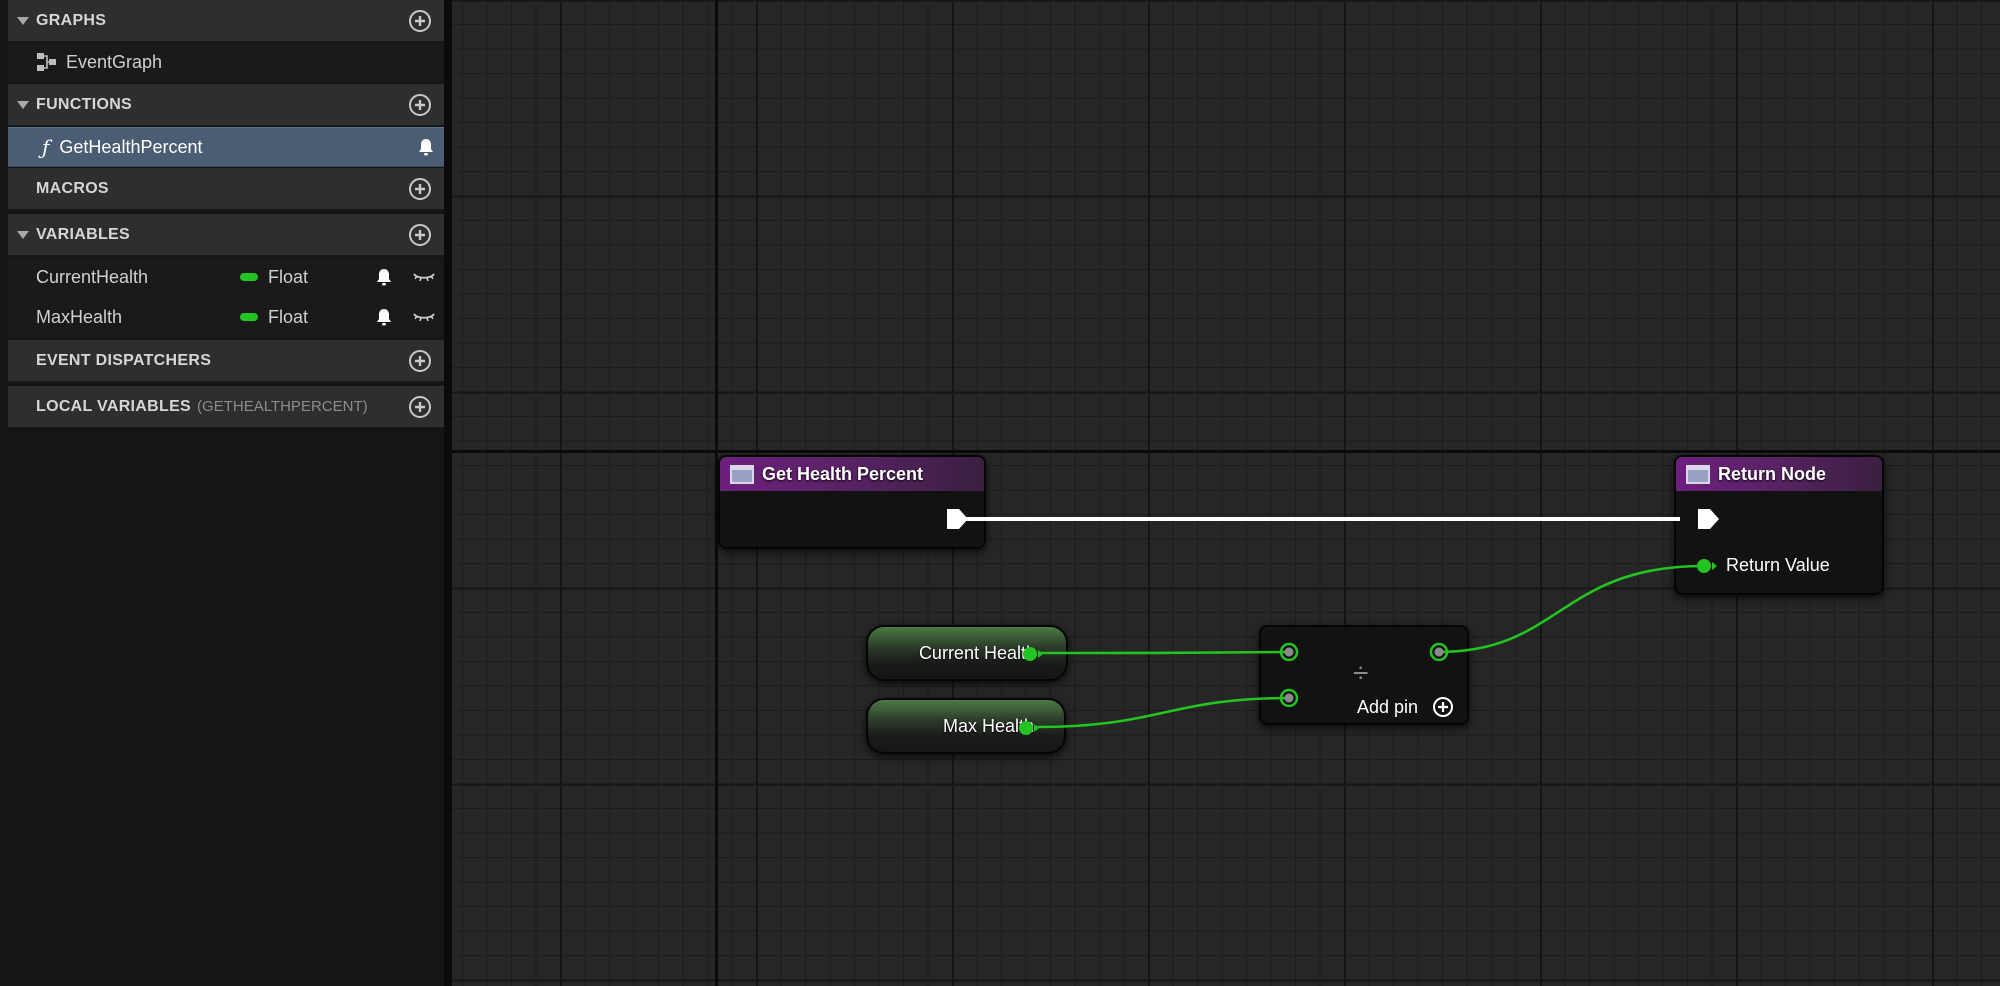 Image resolution: width=2000 pixels, height=986 pixels. I want to click on add-macro-icon, so click(420, 189).